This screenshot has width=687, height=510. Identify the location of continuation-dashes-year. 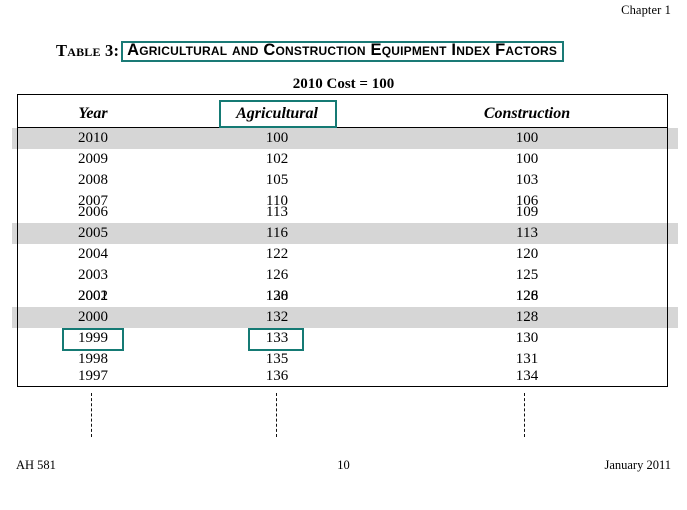
(91, 415).